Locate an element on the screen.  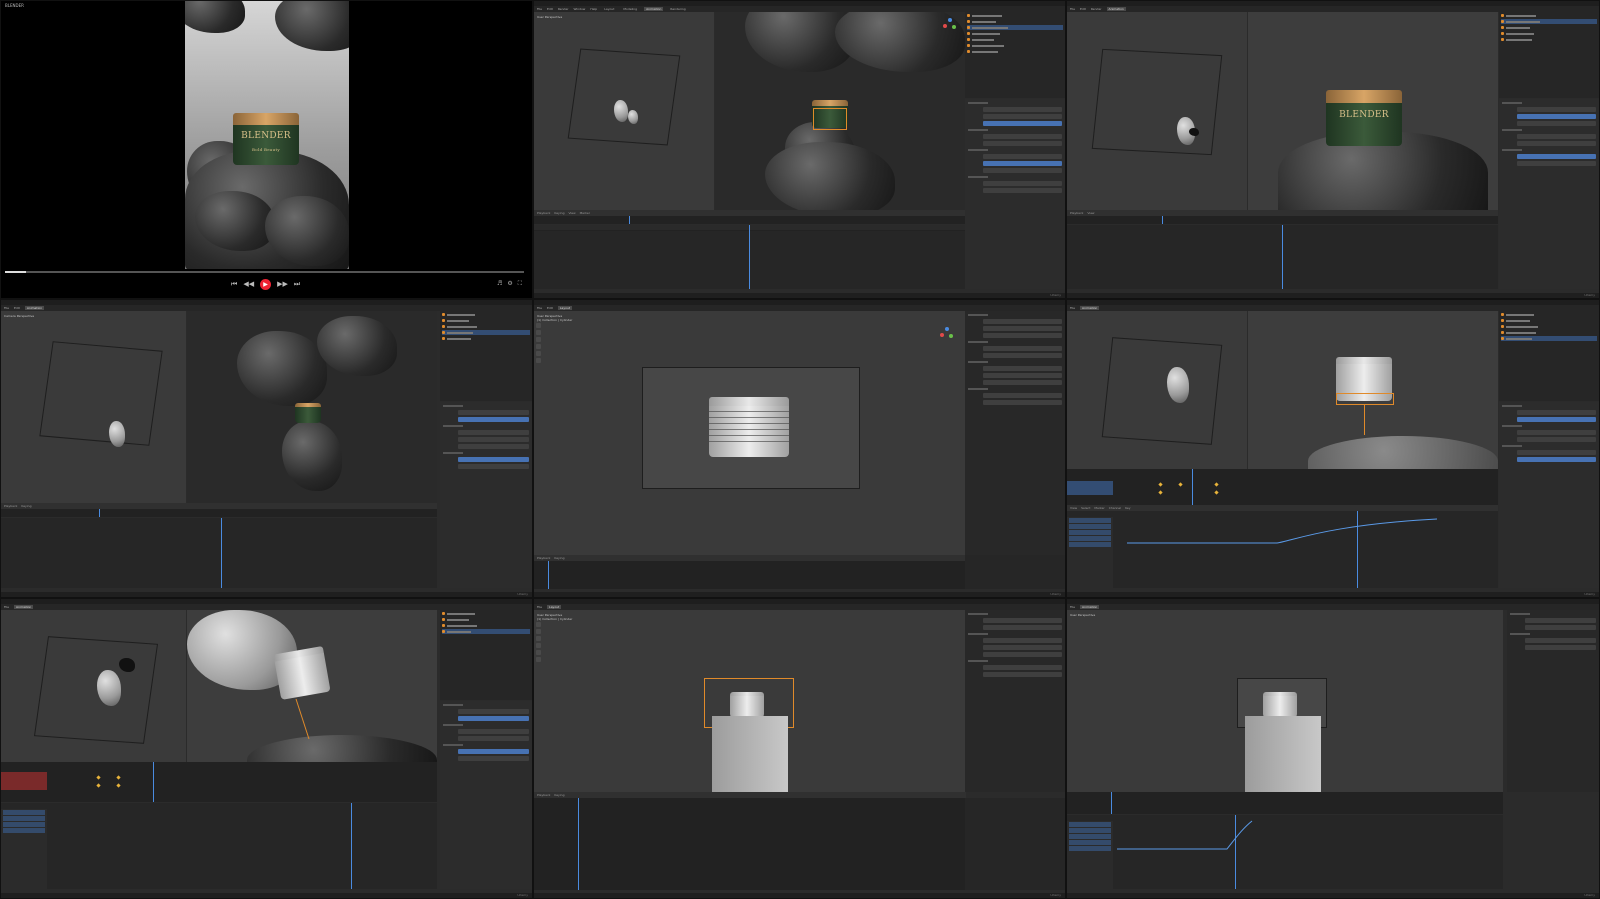
play-icon: ▶ is located at coordinates (266, 284).